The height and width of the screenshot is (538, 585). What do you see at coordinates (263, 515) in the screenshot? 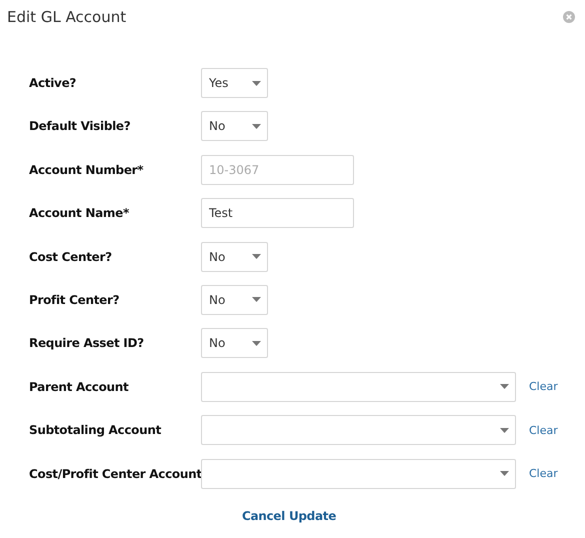
I see `cancel-link: Cancel` at bounding box center [263, 515].